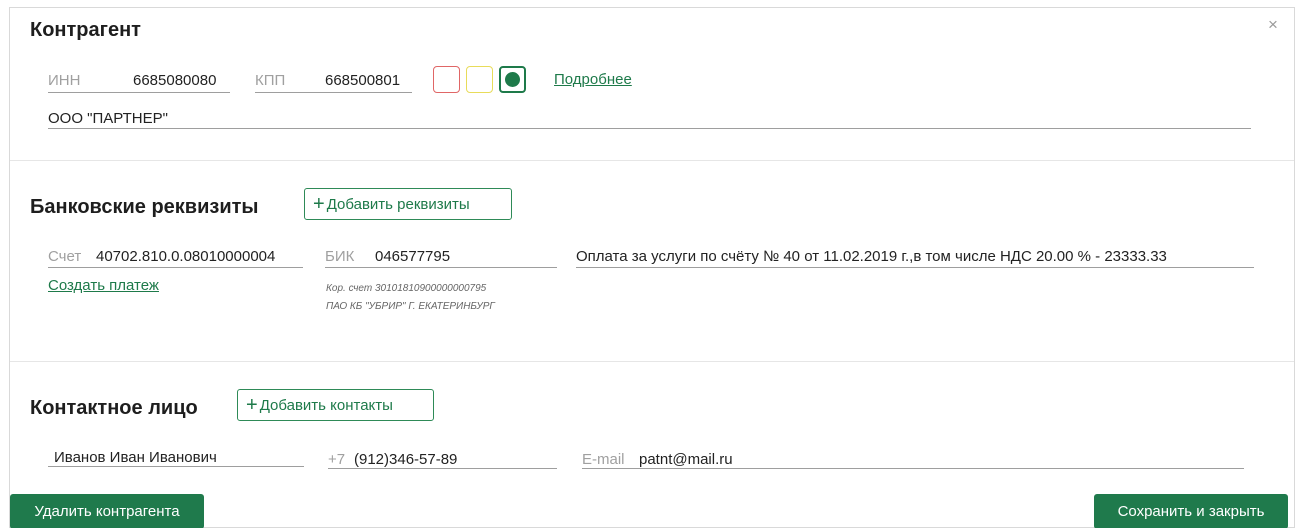 This screenshot has height=528, width=1299. Describe the element at coordinates (686, 459) in the screenshot. I see `email-field: patnt@mail.ru` at that location.